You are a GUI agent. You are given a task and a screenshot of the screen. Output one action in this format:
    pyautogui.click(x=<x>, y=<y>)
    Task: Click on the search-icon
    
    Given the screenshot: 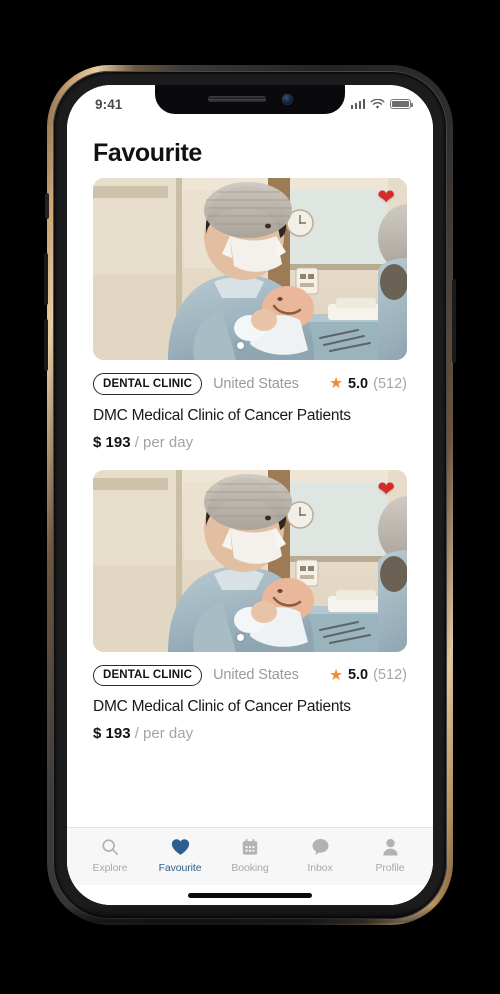 What is the action you would take?
    pyautogui.click(x=110, y=847)
    